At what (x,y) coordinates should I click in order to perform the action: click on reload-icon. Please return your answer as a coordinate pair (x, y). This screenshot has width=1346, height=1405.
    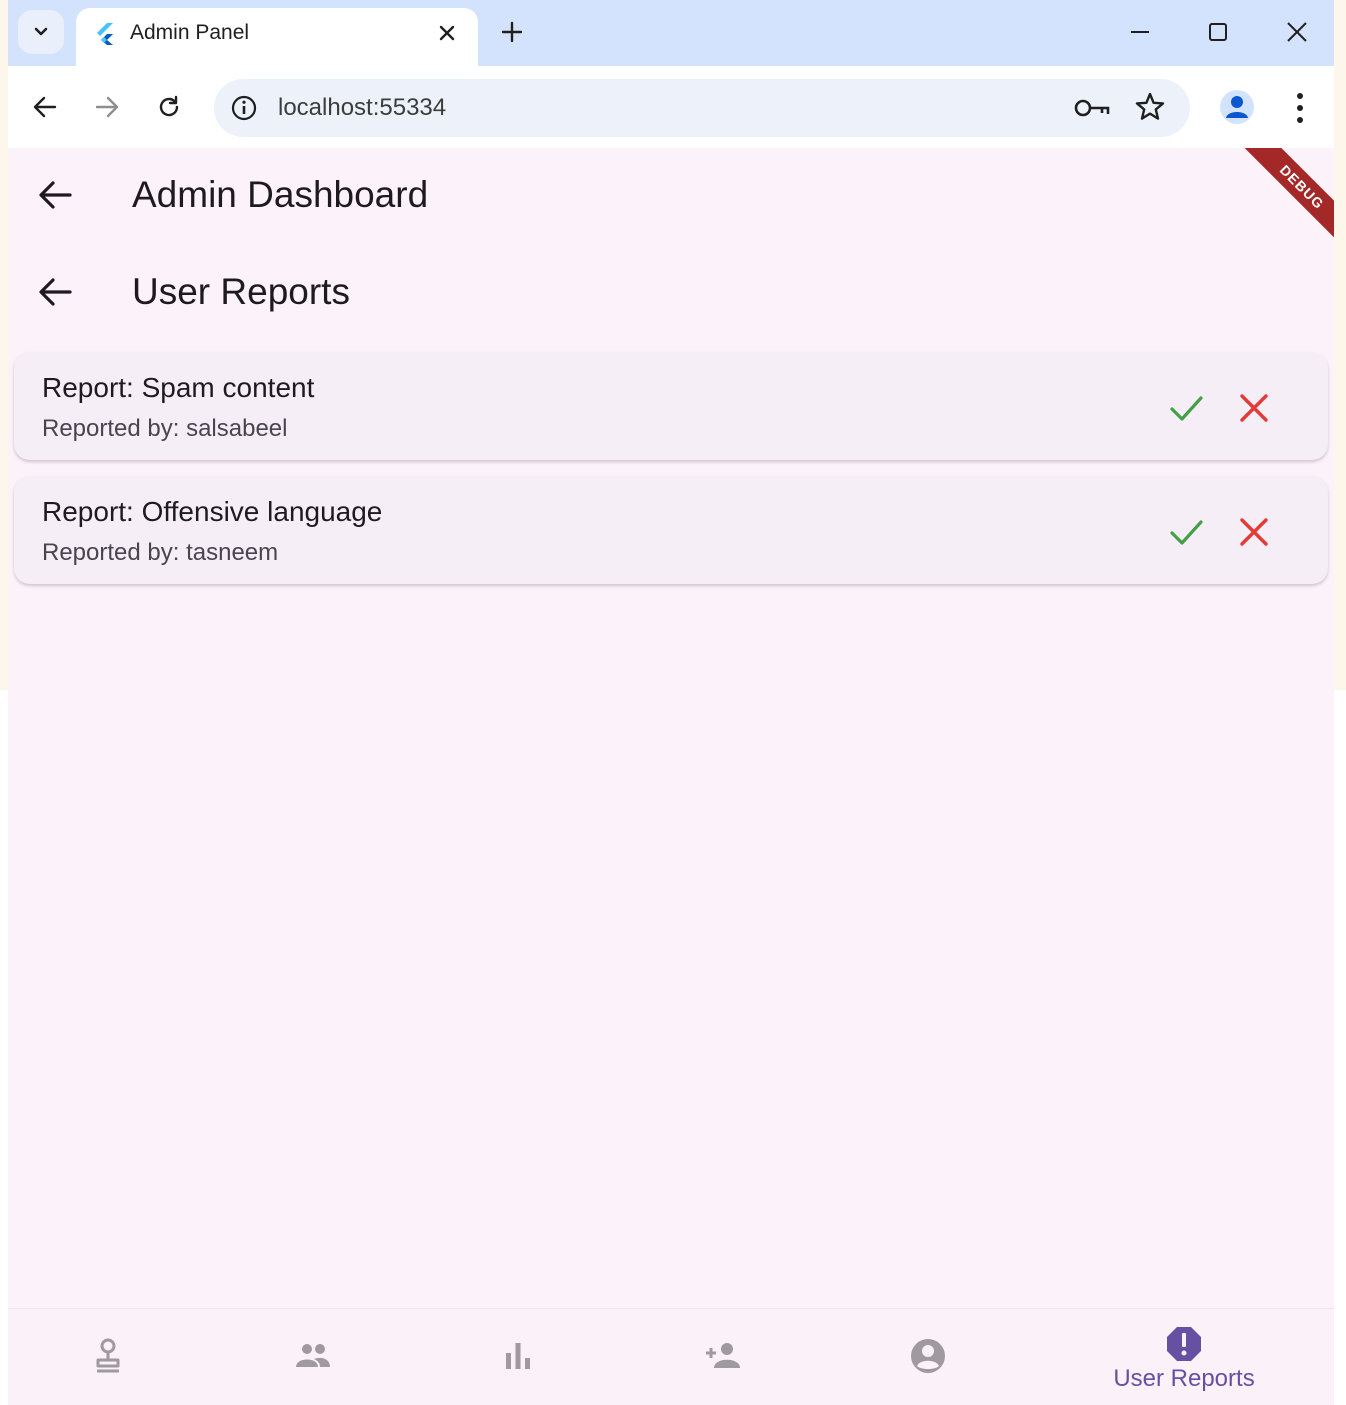
    Looking at the image, I should click on (169, 106).